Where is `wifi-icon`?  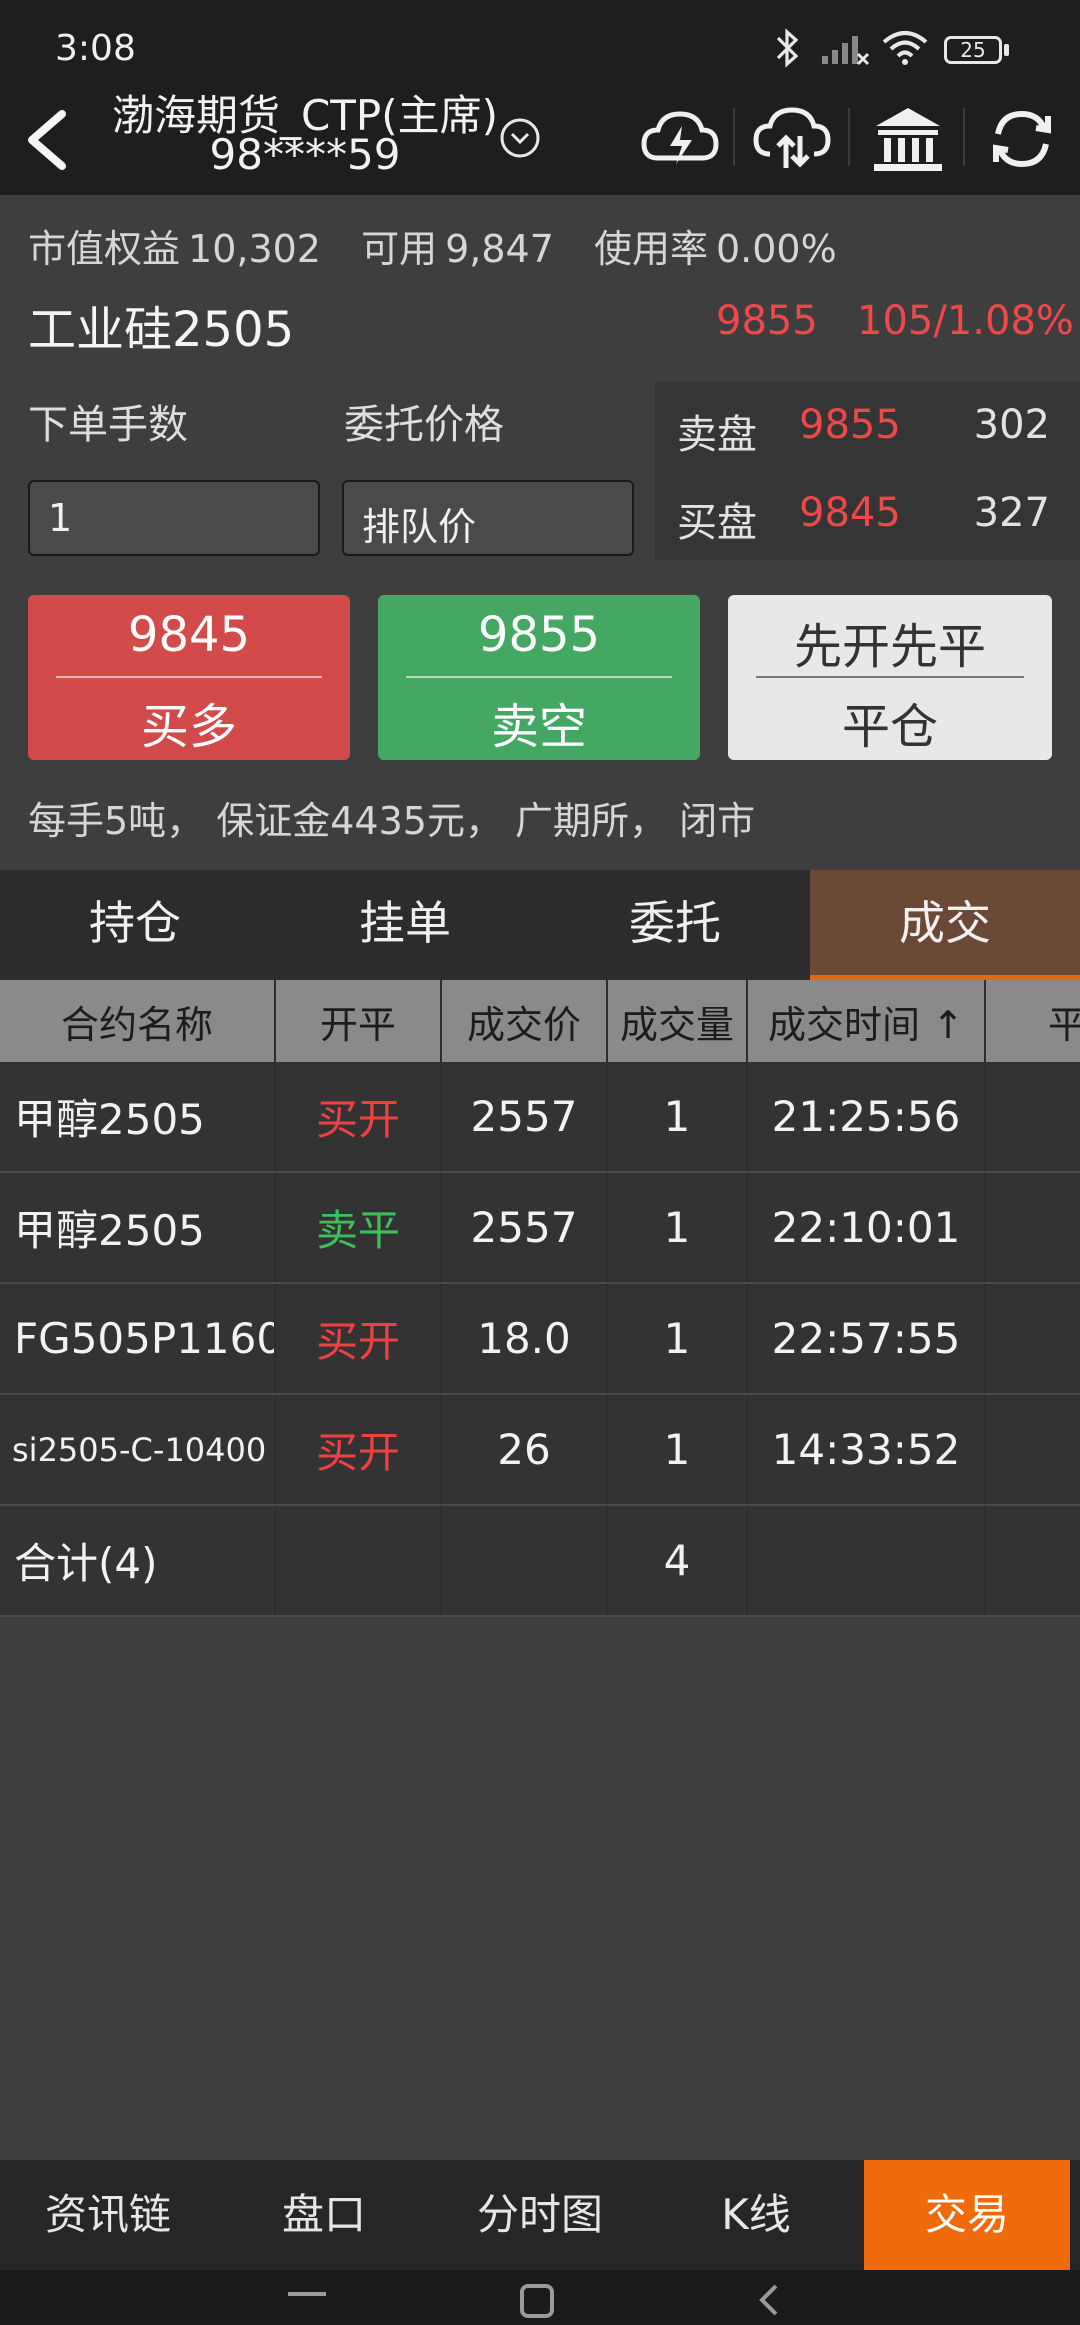 wifi-icon is located at coordinates (905, 48).